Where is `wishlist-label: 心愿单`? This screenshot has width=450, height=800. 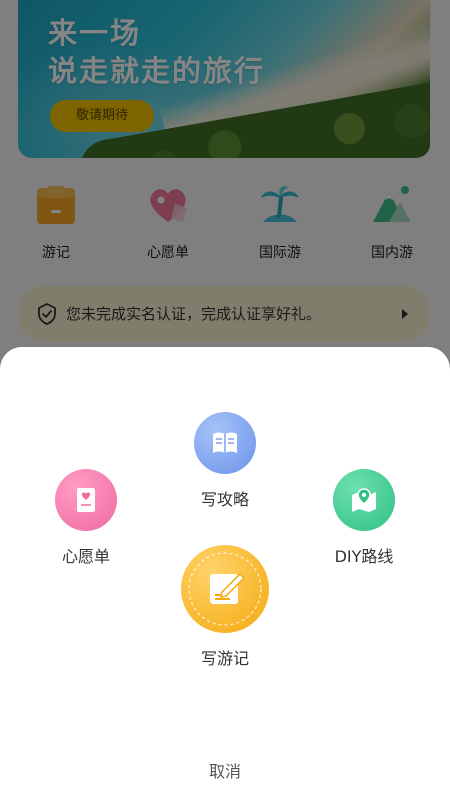 wishlist-label: 心愿单 is located at coordinates (85, 556).